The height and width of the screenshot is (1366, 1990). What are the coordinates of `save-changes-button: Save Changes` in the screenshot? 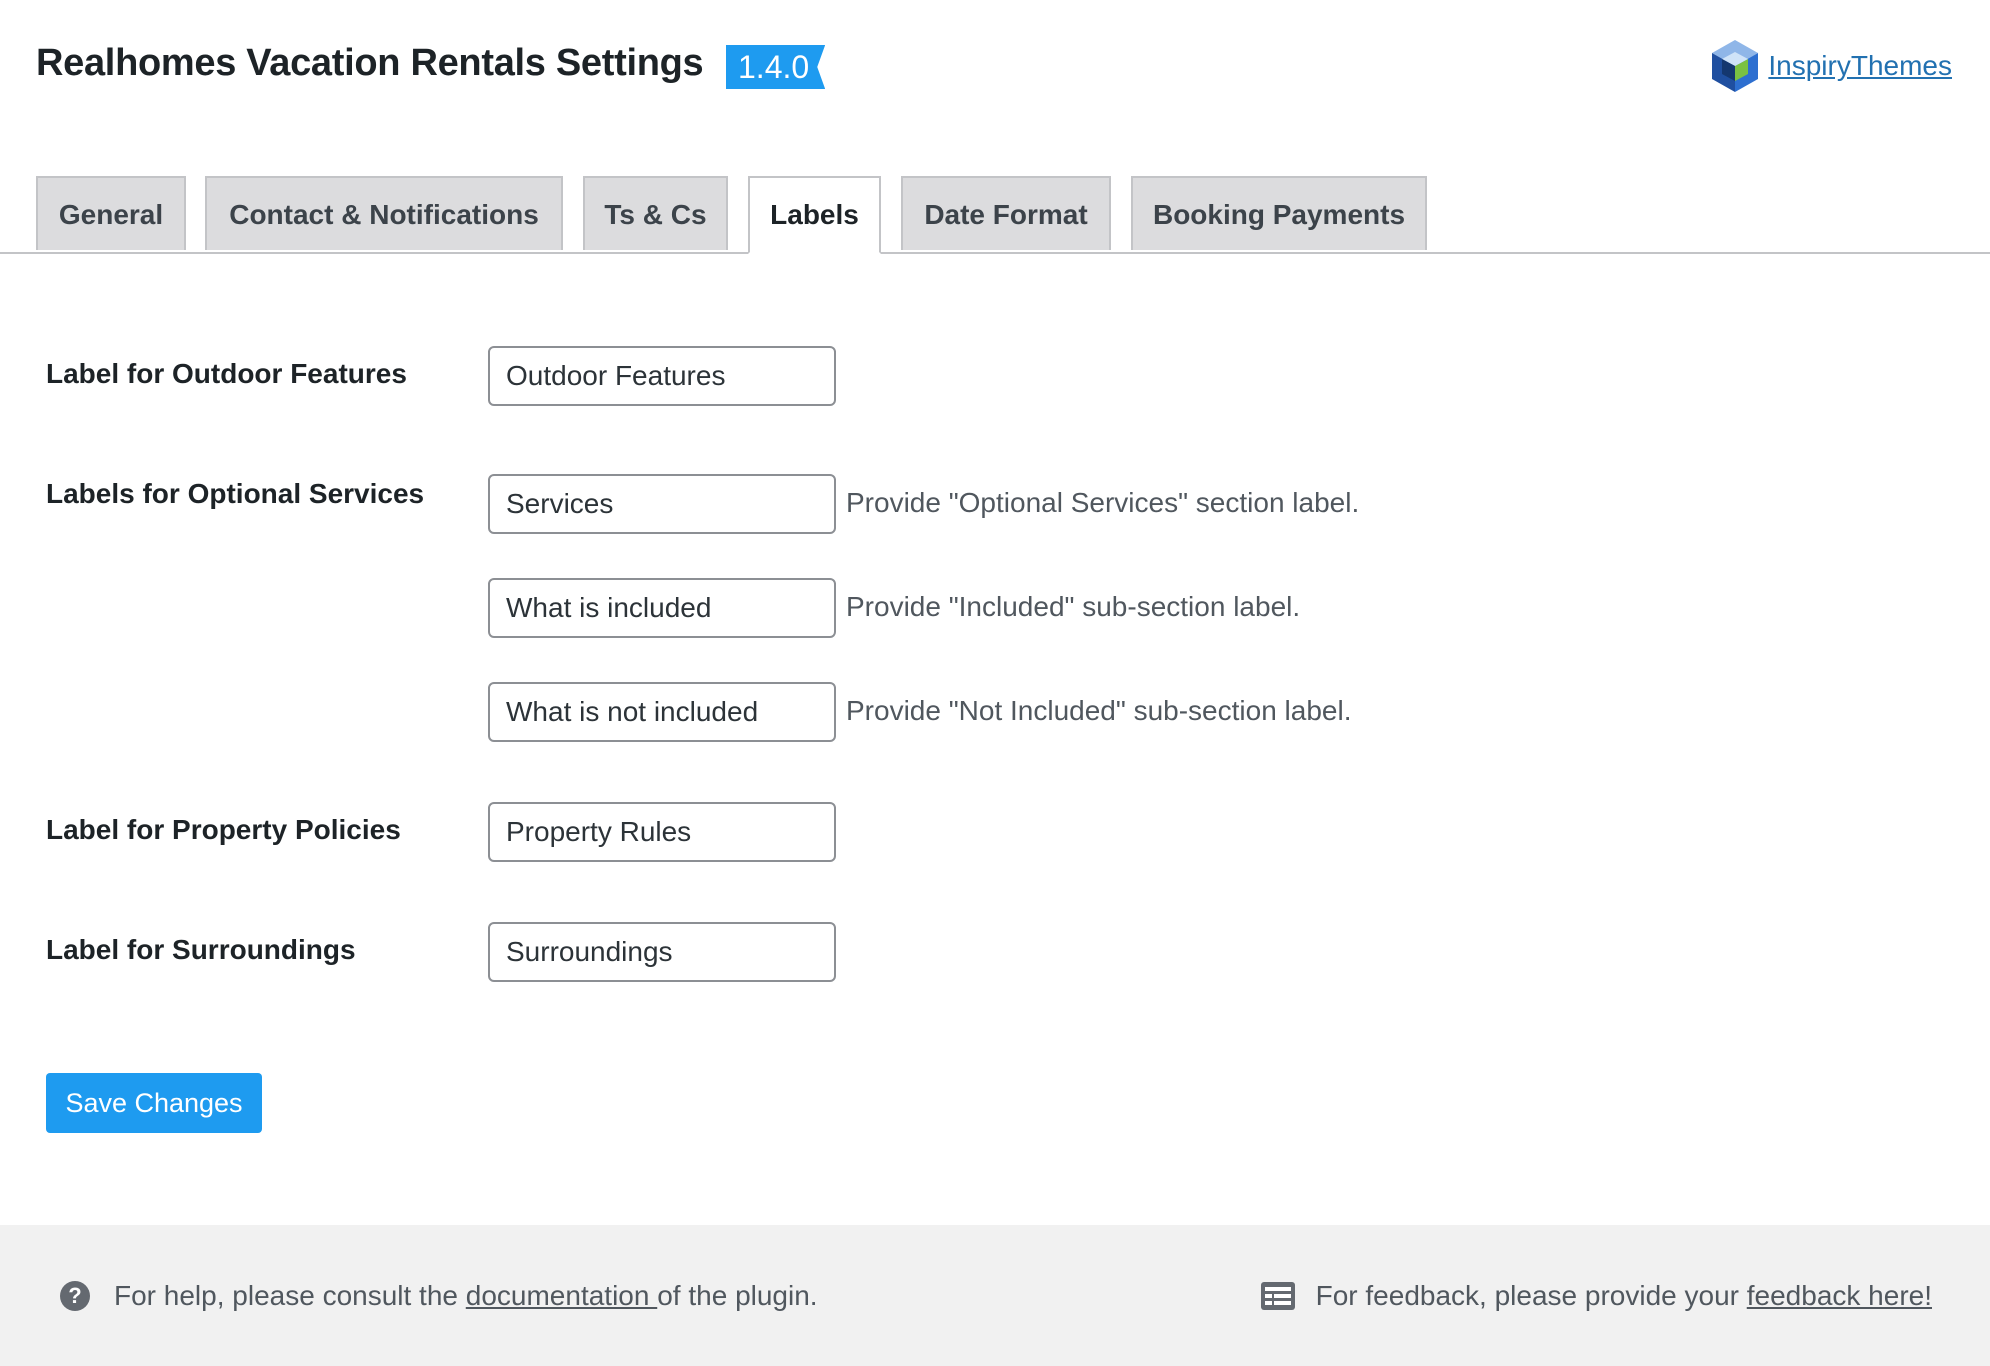 It's located at (154, 1103).